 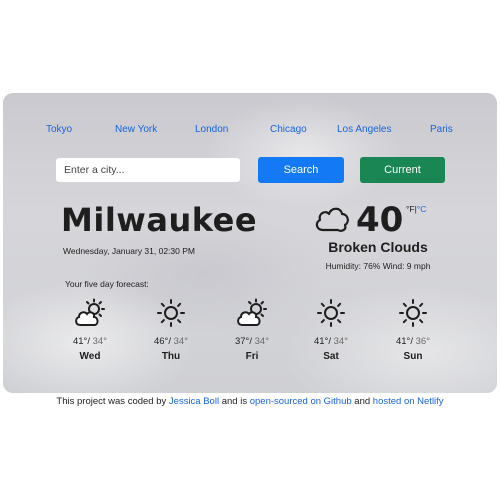 I want to click on current-location-button: Current, so click(x=402, y=170).